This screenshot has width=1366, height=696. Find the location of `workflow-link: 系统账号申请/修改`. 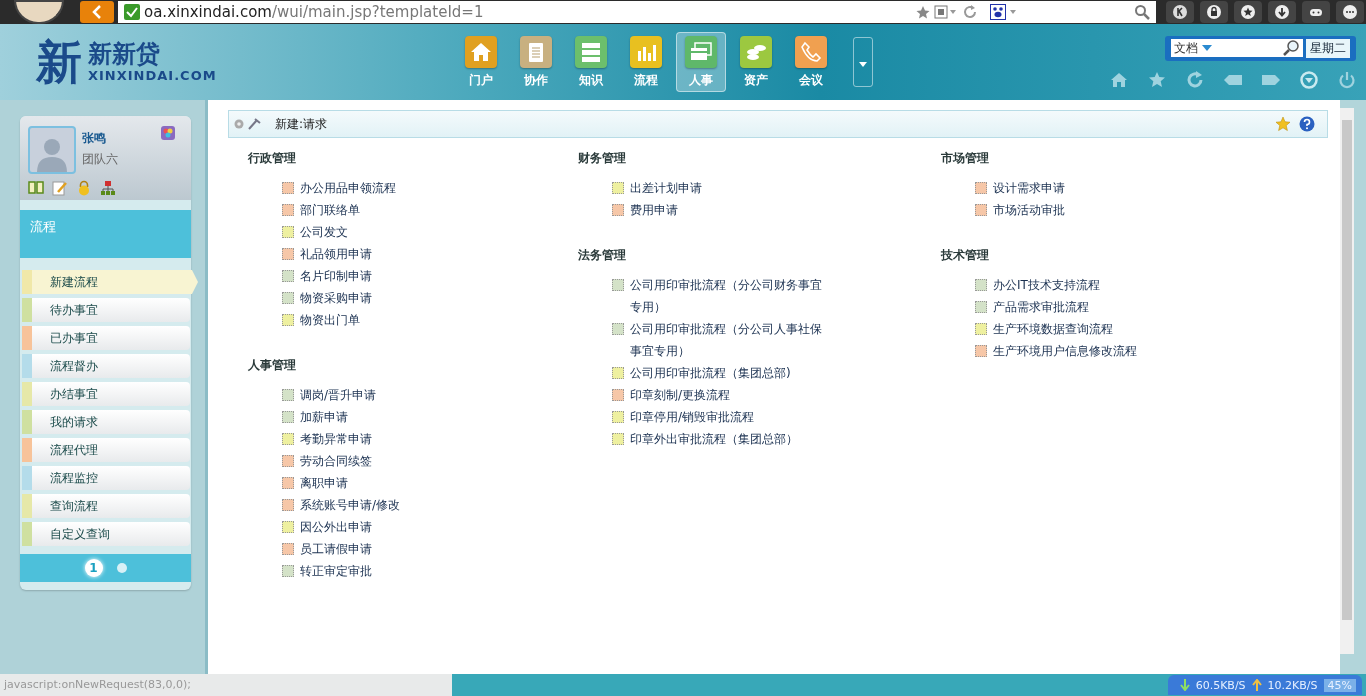

workflow-link: 系统账号申请/修改 is located at coordinates (350, 505).